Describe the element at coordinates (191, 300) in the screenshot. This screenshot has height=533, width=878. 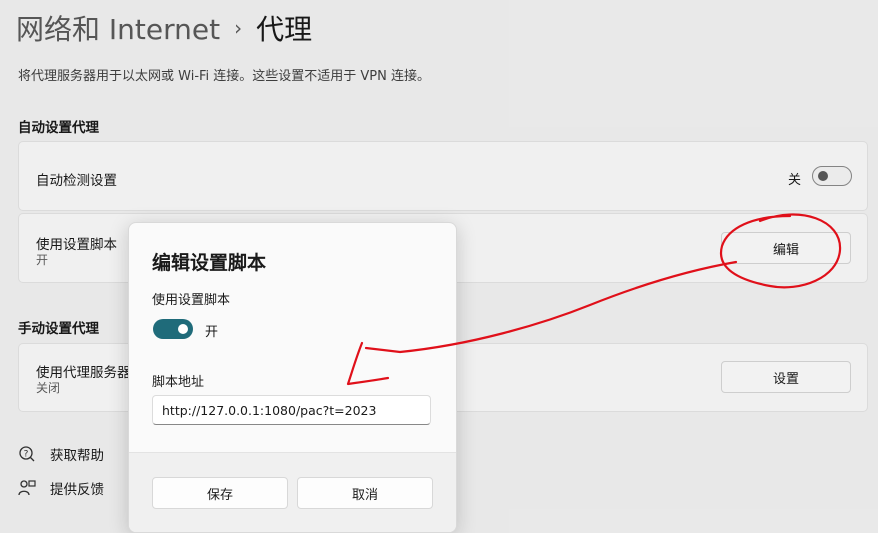
I see `use-script-label: 使用设置脚本` at that location.